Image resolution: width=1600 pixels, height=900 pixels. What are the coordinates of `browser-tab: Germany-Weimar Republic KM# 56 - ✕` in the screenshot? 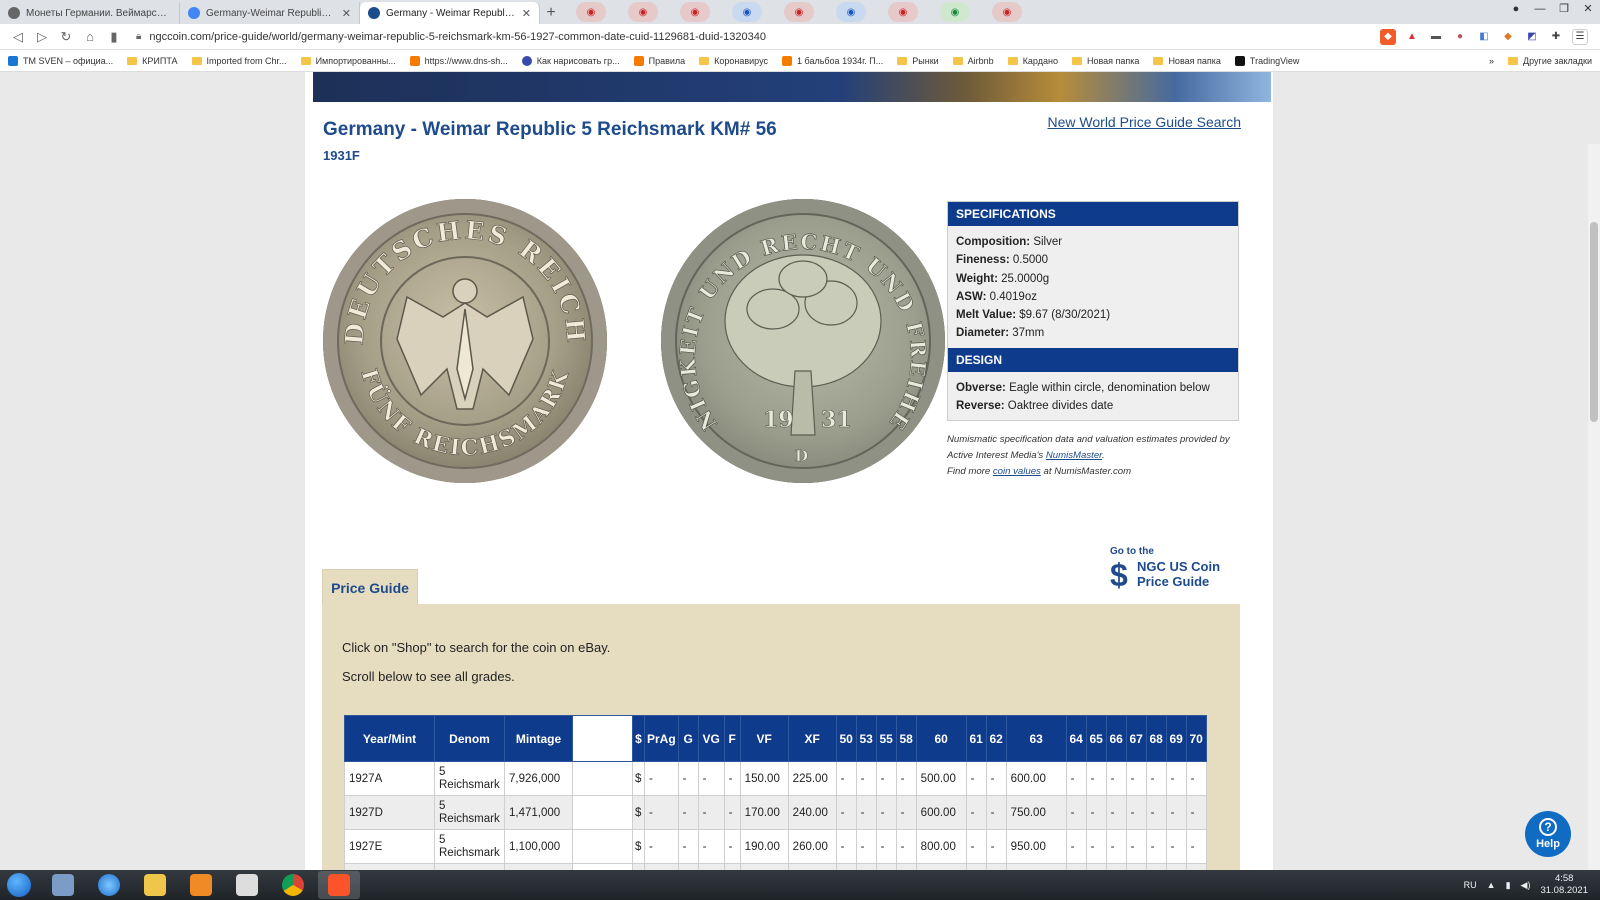 It's located at (270, 13).